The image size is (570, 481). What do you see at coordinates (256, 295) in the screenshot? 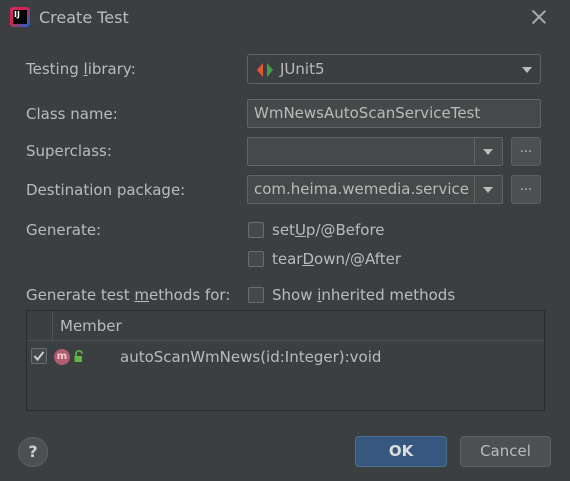
I see `show-inherited-checkbox` at bounding box center [256, 295].